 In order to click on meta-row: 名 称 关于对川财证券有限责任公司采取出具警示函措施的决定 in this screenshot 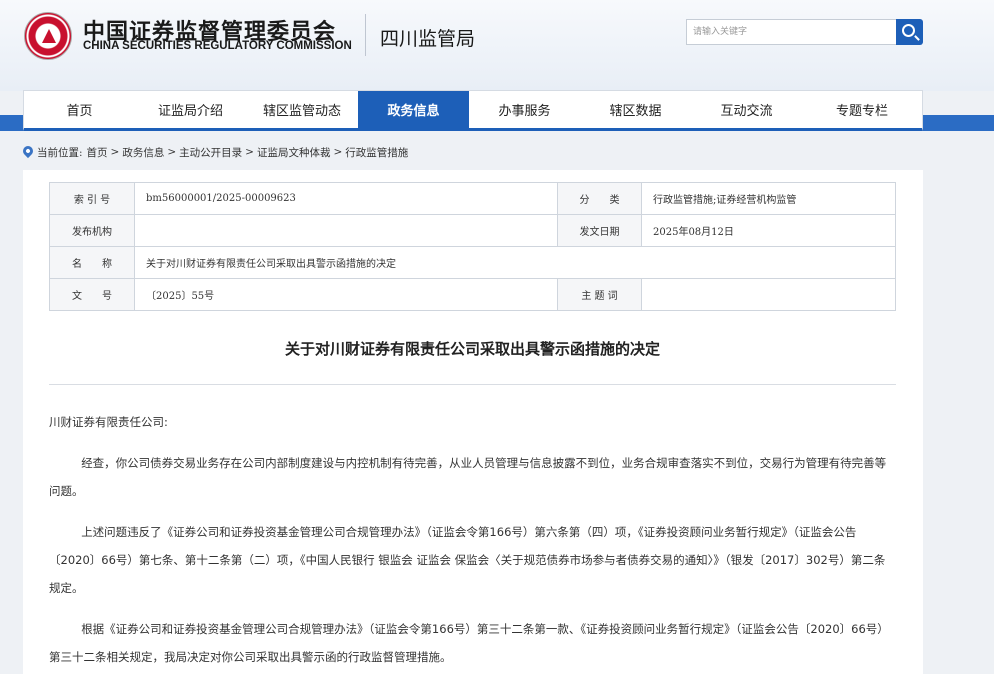, I will do `click(472, 262)`.